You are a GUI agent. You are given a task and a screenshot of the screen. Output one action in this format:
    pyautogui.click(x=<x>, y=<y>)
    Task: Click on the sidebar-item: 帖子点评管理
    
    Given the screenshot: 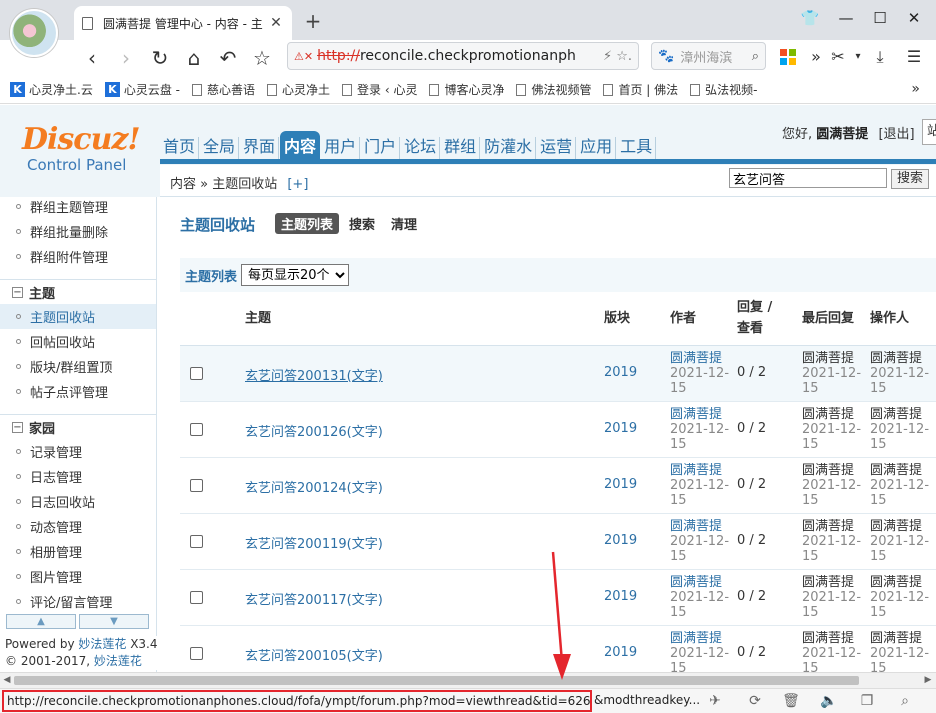 What is the action you would take?
    pyautogui.click(x=78, y=391)
    